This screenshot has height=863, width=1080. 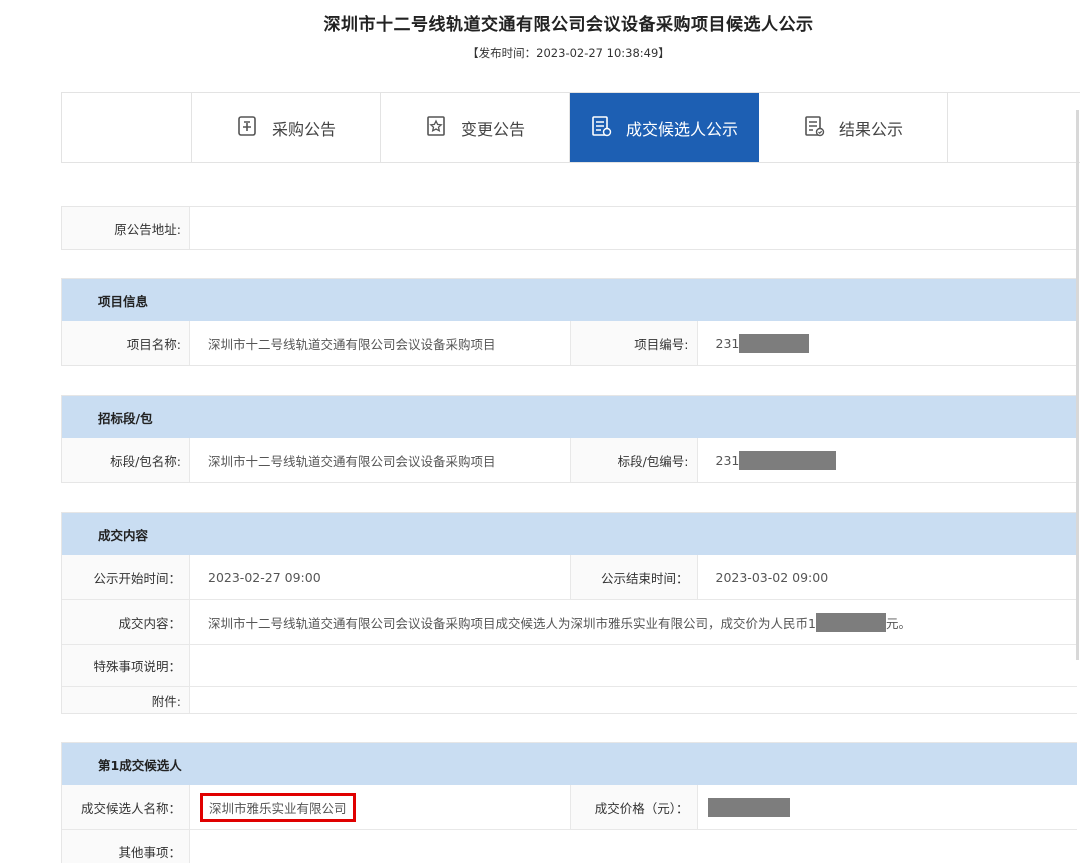 I want to click on project-code-field: 231, so click(x=888, y=343).